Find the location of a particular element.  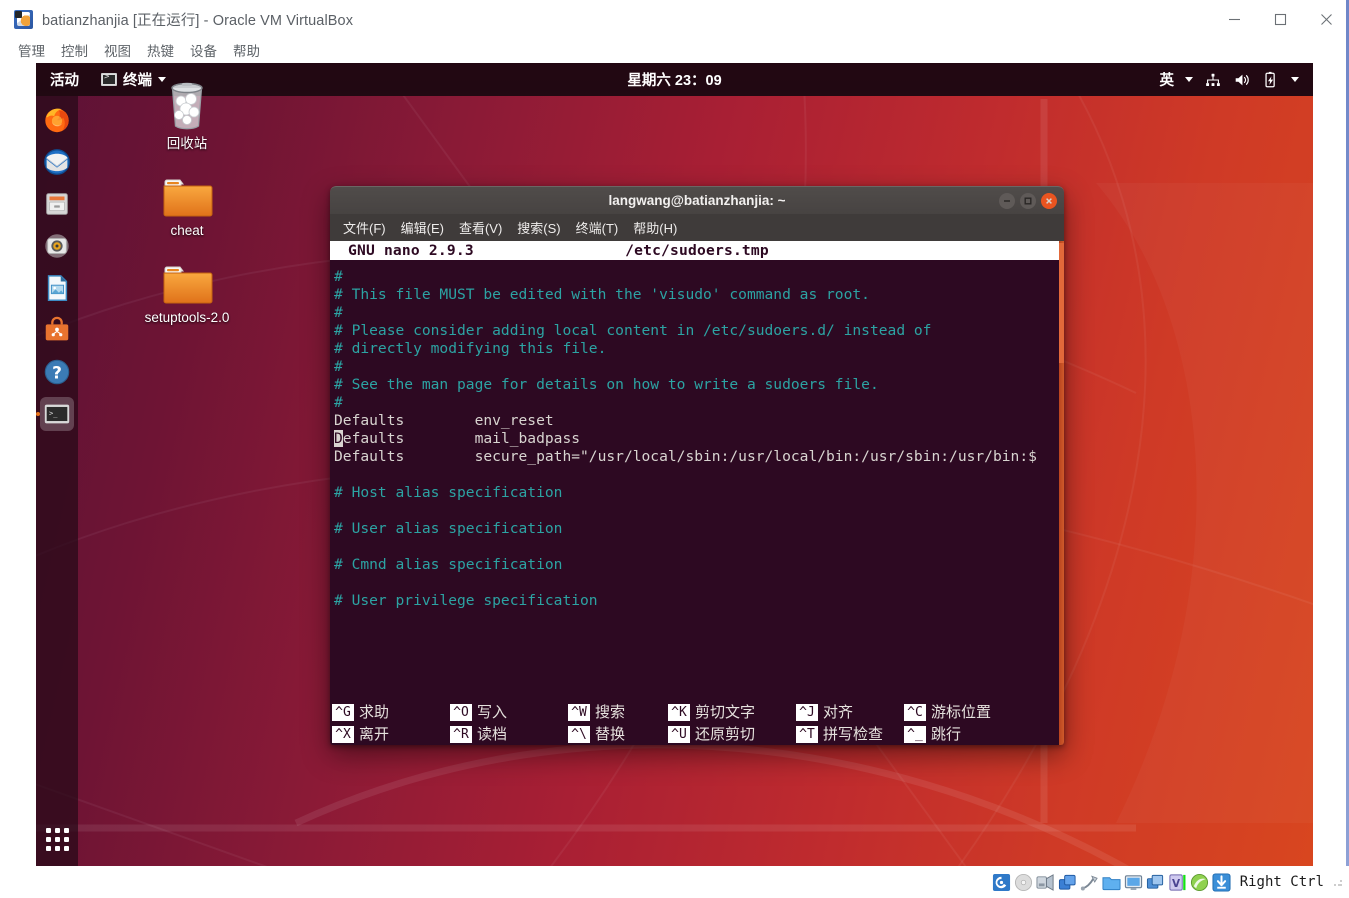

dock-item-rhythmbox is located at coordinates (57, 246).